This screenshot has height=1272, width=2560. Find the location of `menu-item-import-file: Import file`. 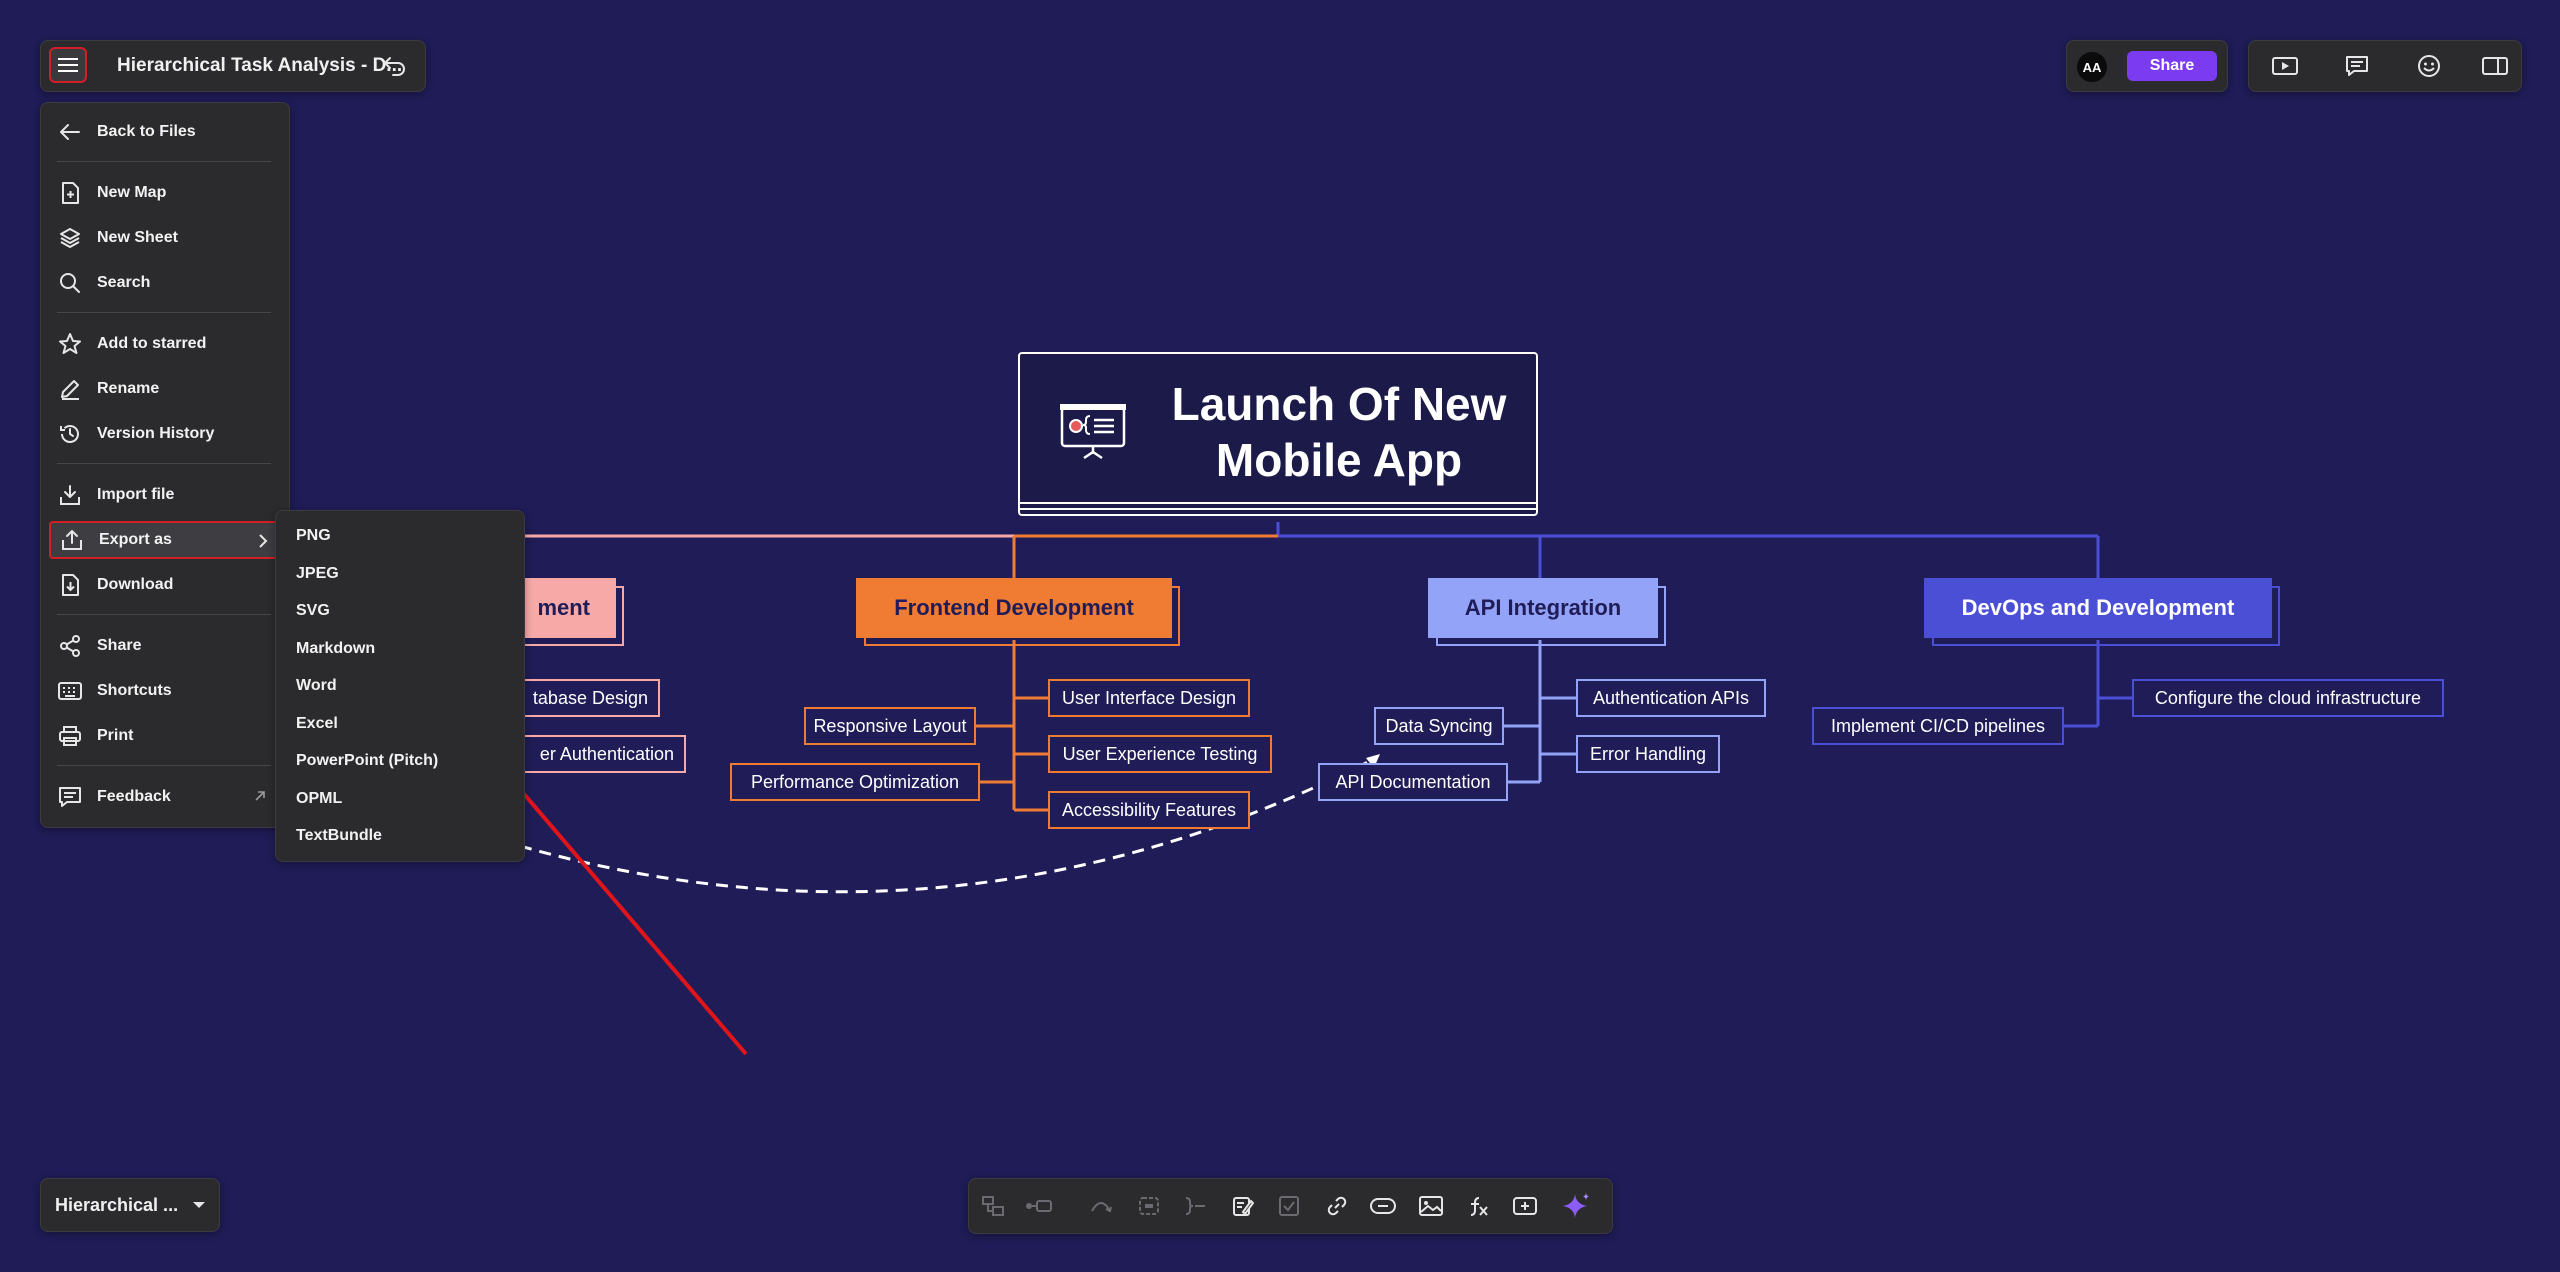

menu-item-import-file: Import file is located at coordinates (164, 495).